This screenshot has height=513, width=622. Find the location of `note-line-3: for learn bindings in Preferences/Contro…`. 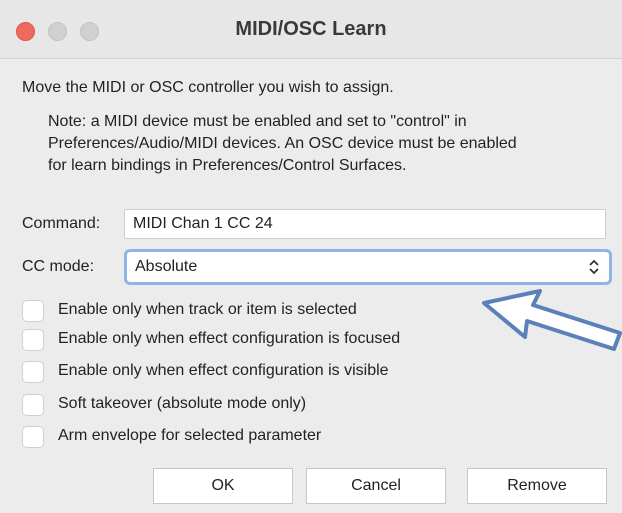

note-line-3: for learn bindings in Preferences/Contro… is located at coordinates (227, 165).